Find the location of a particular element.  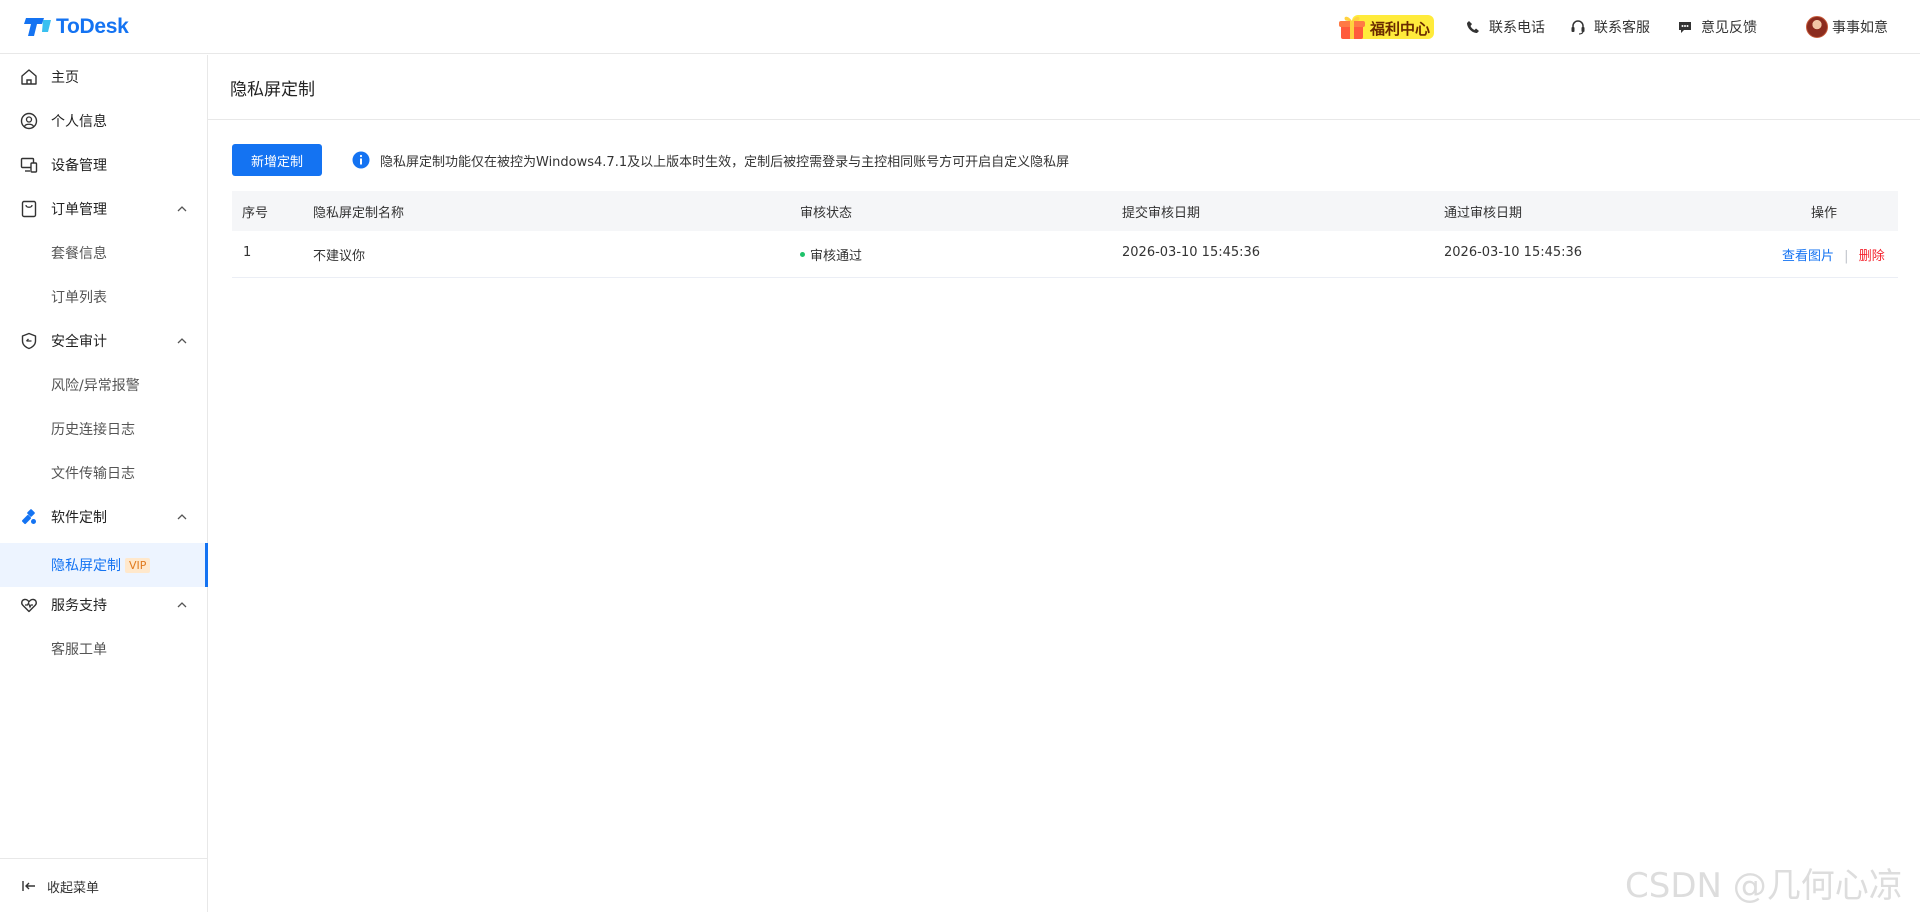

top-header: ToDesk 福利中心 联系电话 联系客服 意见反馈 事事如意 is located at coordinates (960, 27).